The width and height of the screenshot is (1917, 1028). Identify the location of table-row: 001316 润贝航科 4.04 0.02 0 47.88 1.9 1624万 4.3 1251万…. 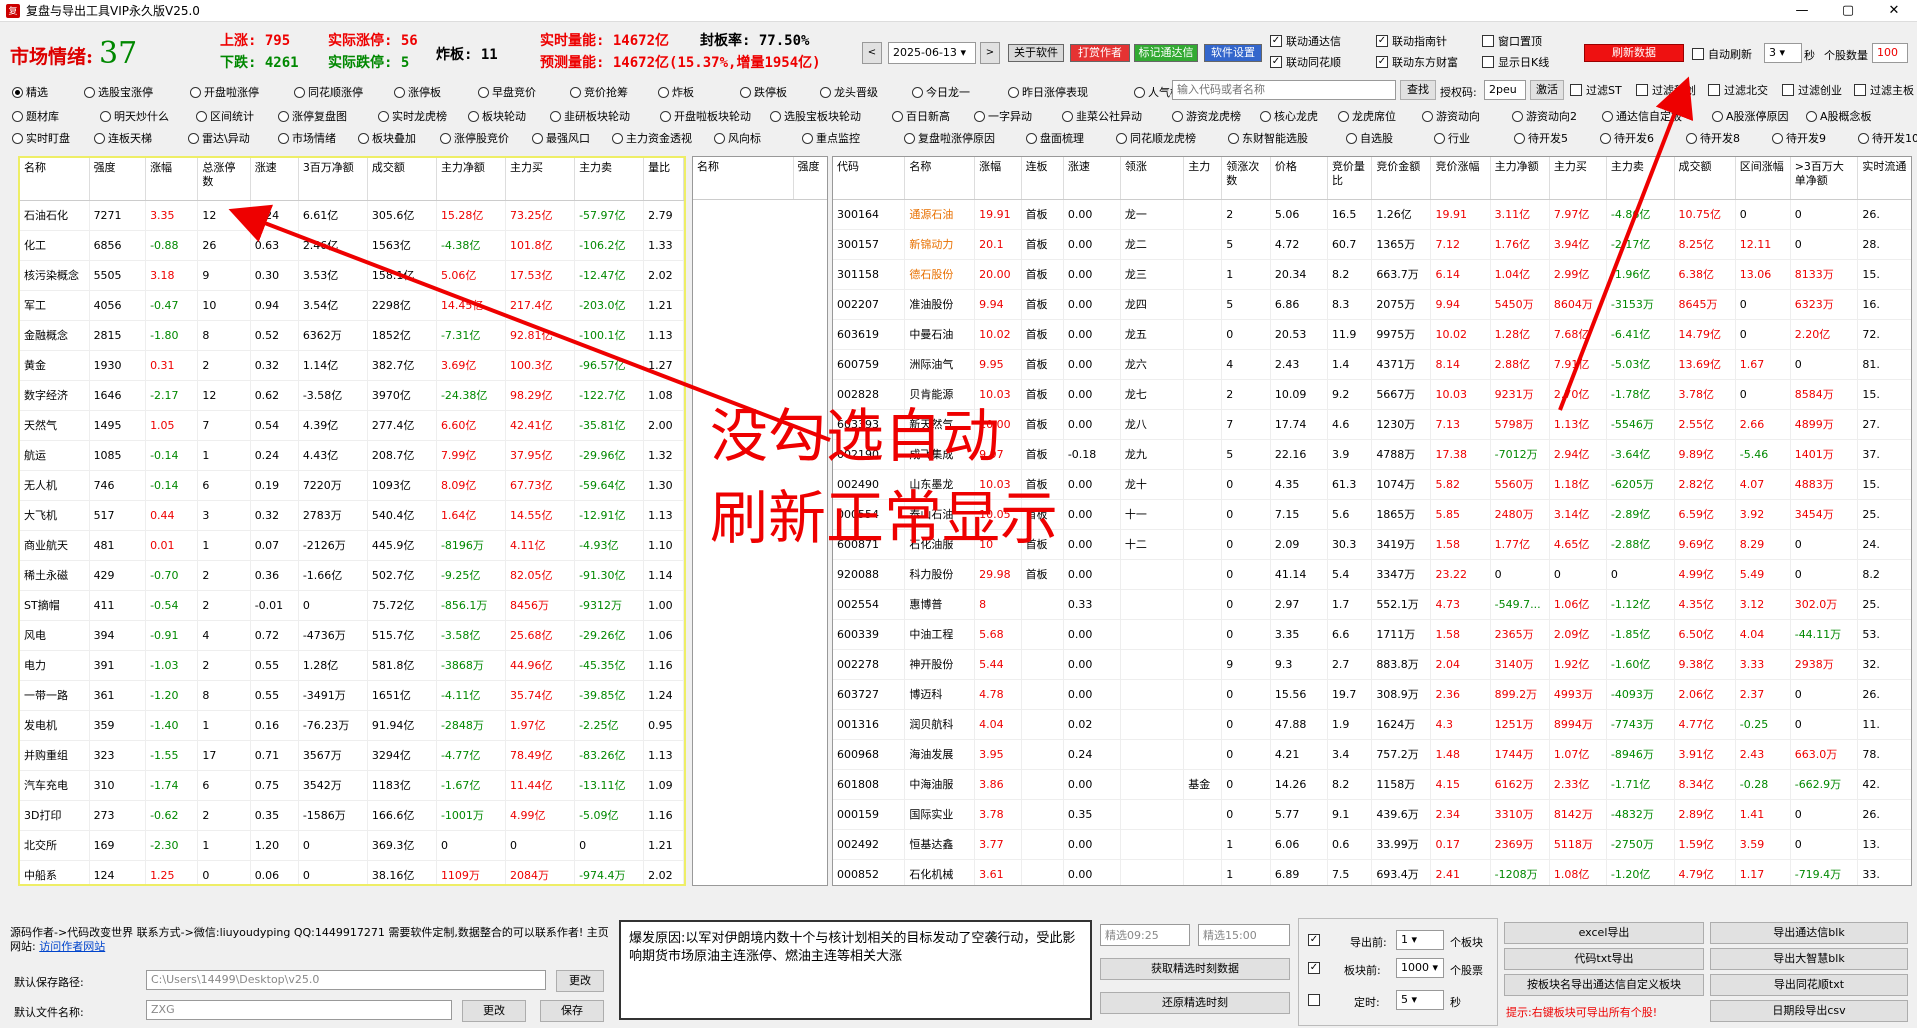
(1372, 724).